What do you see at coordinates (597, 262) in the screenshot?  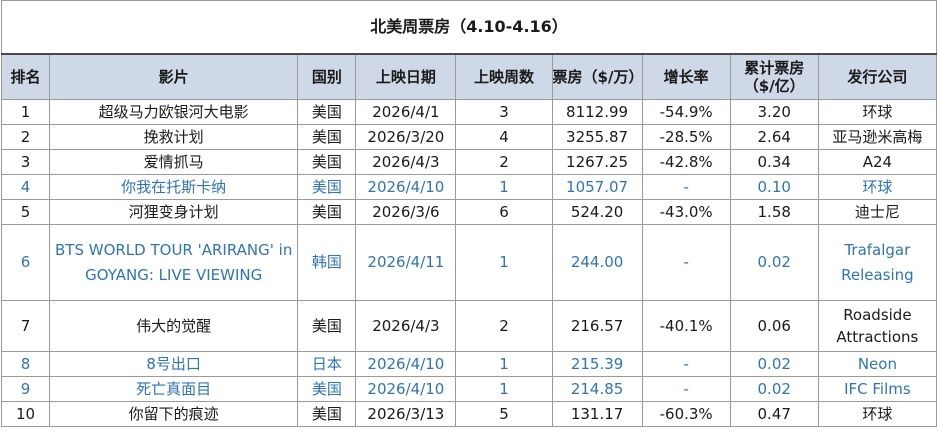 I see `cell-box-office: 244.00` at bounding box center [597, 262].